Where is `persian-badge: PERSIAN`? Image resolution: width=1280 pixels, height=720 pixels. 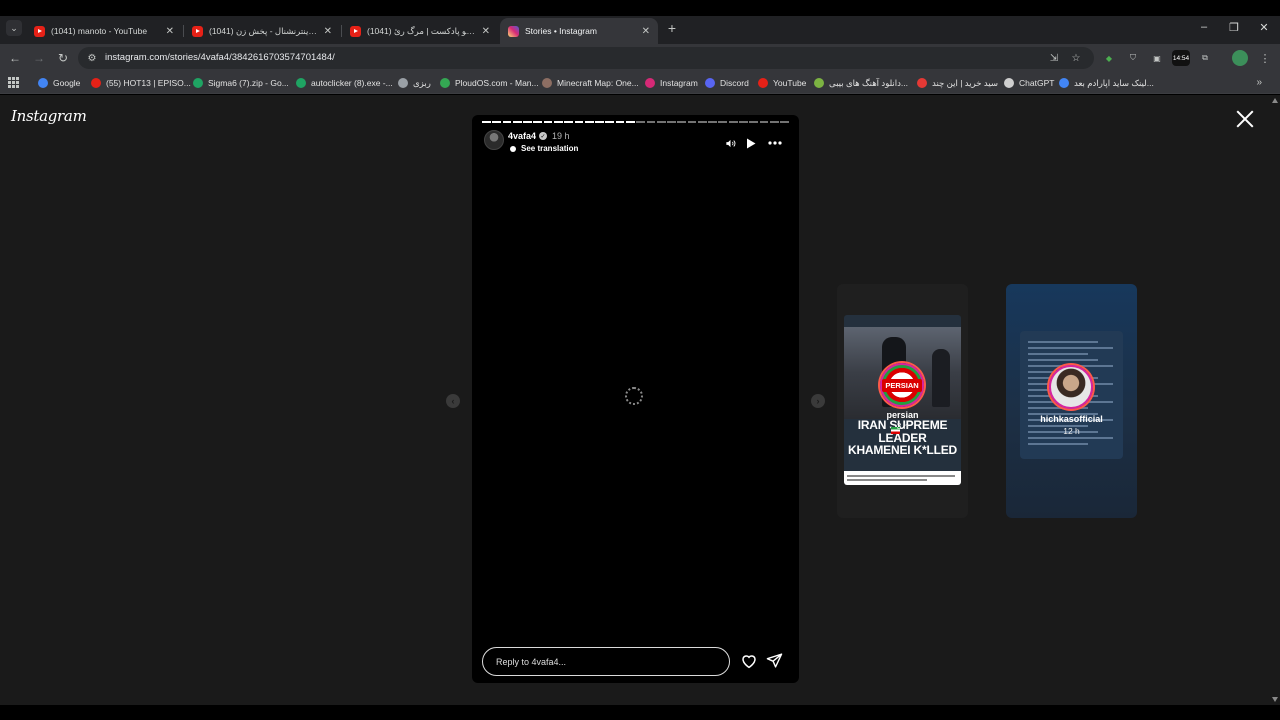
persian-badge: PERSIAN is located at coordinates (902, 385).